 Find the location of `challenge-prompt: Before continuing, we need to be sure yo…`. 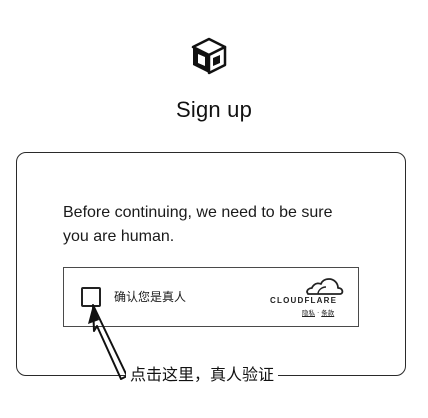

challenge-prompt: Before continuing, we need to be sure yo… is located at coordinates (223, 225).